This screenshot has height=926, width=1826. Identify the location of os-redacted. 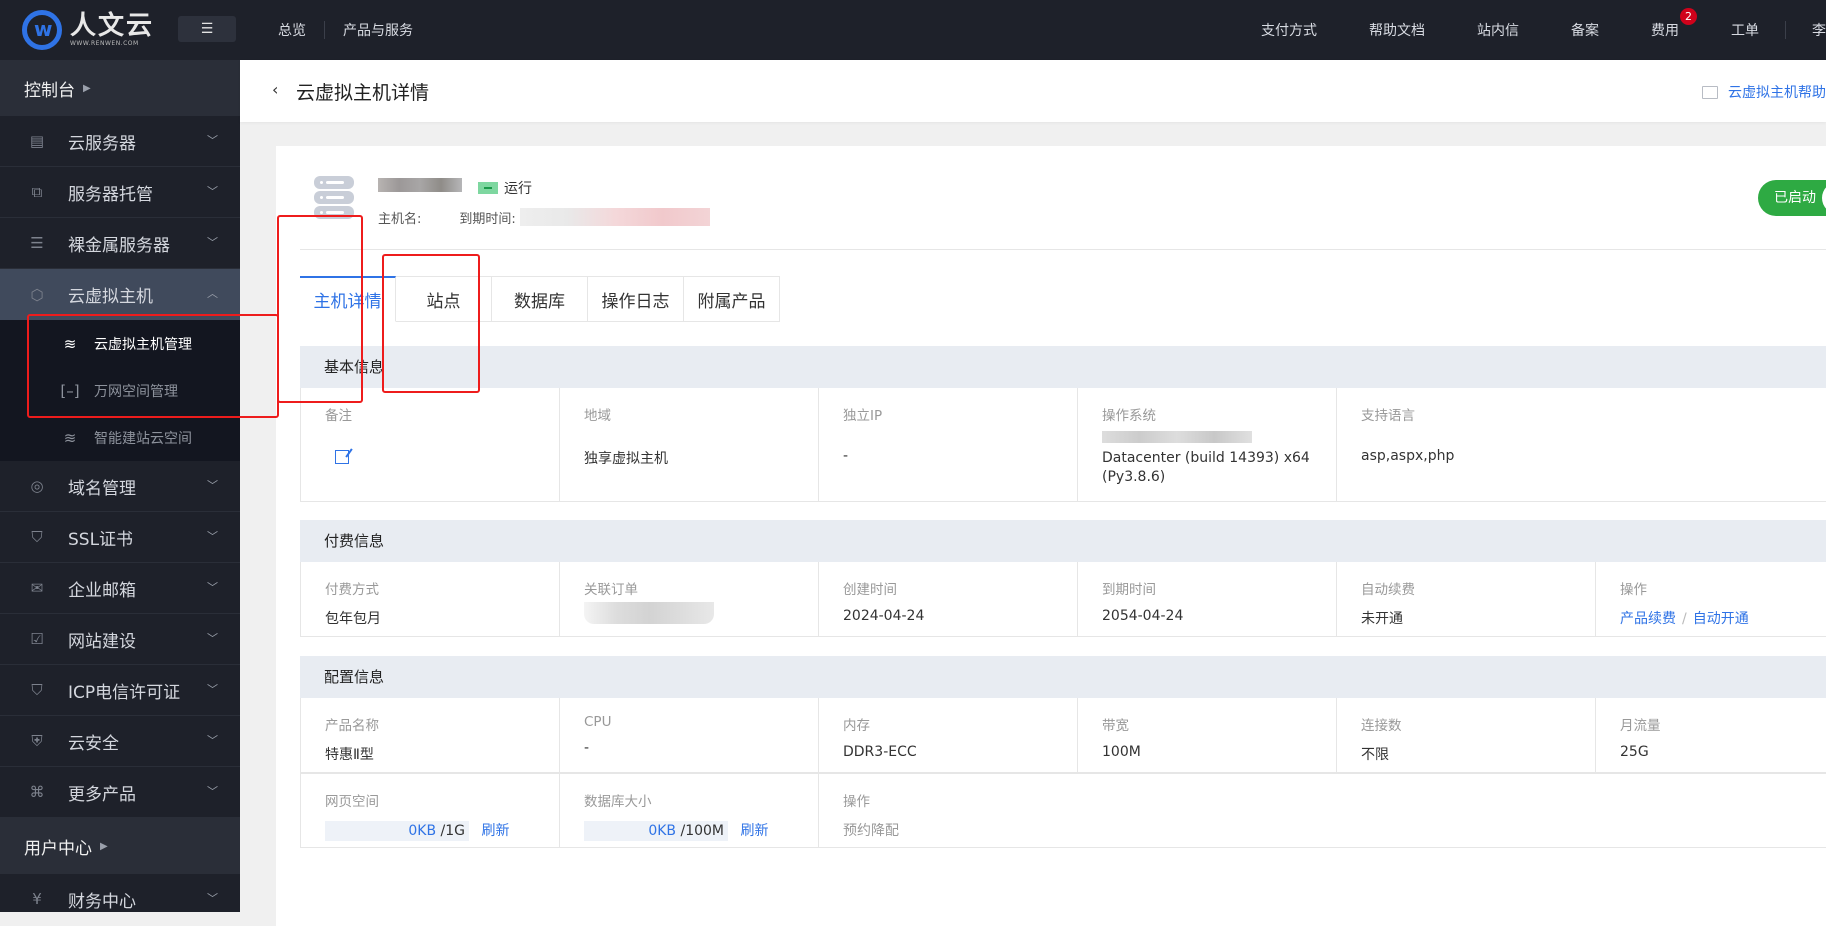
(1177, 437).